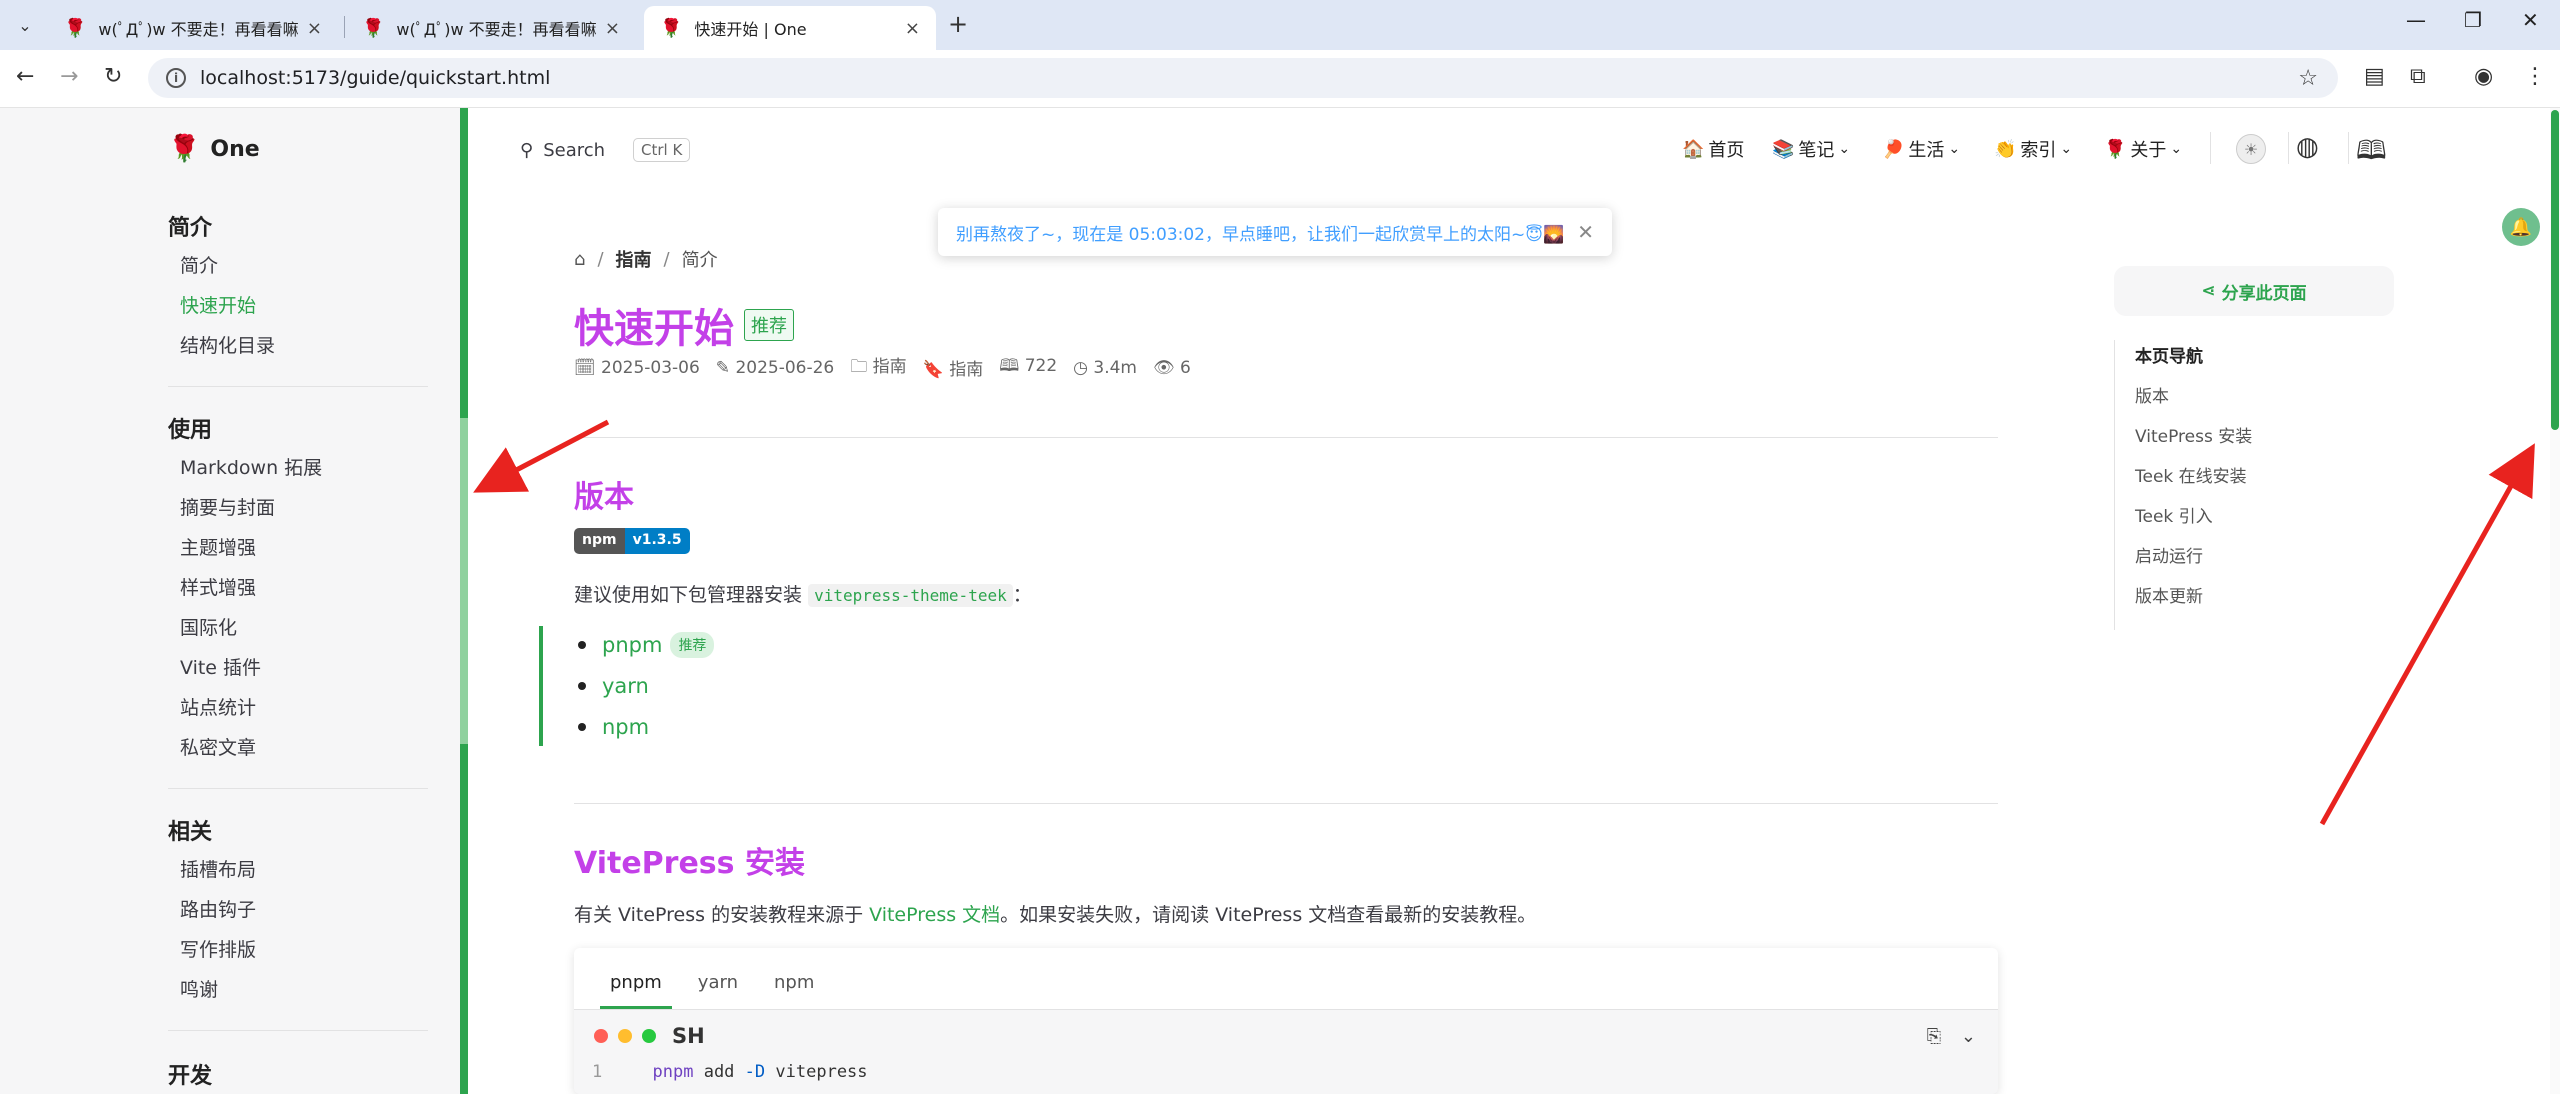  Describe the element at coordinates (541, 456) in the screenshot. I see `arrow-left` at that location.